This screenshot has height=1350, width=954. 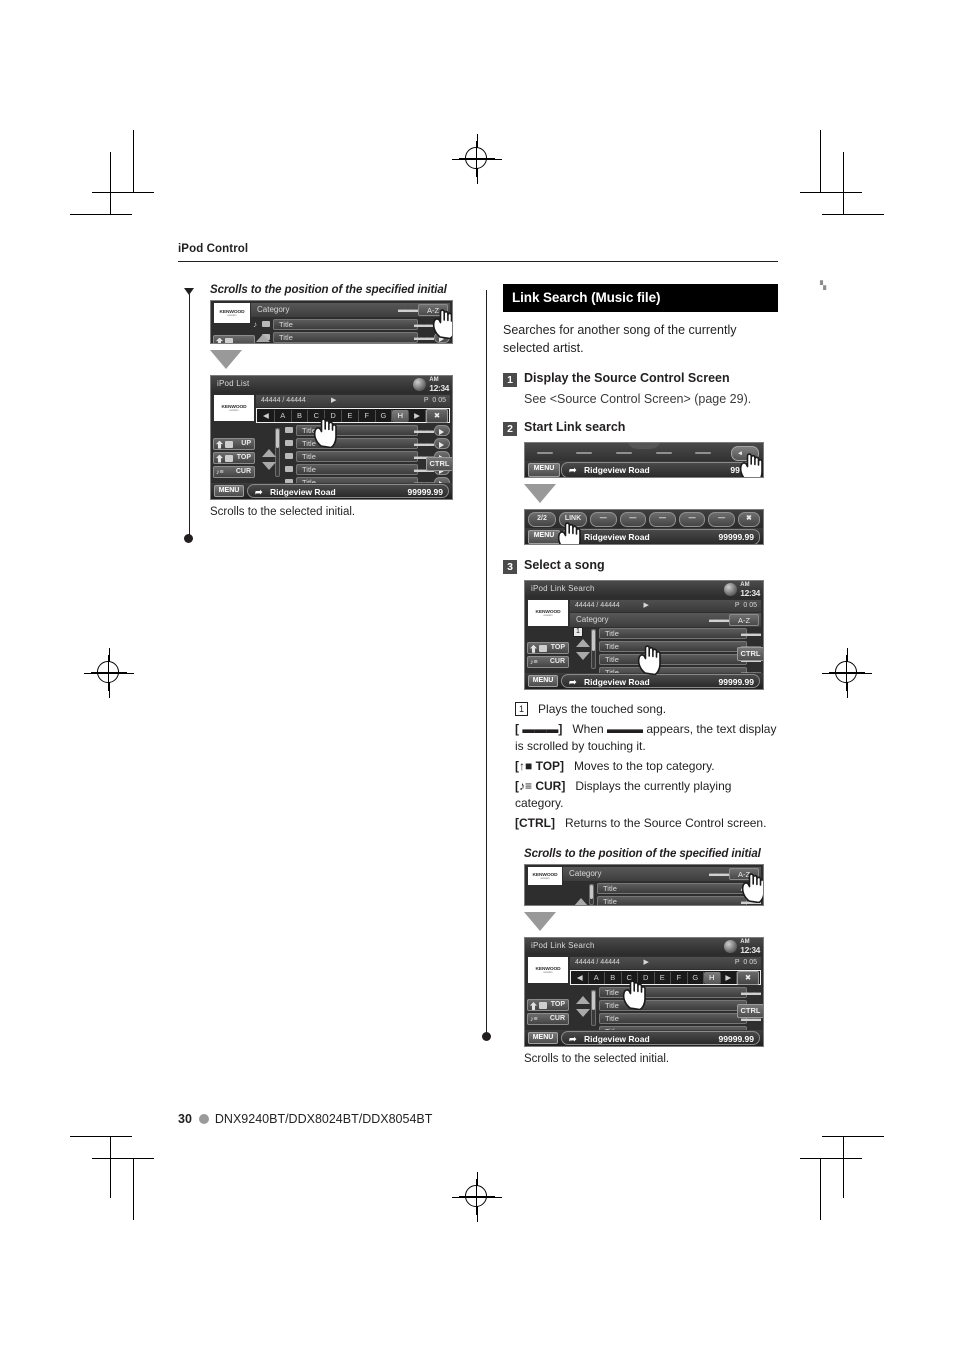 I want to click on link-arrow-icon: ➦, so click(x=259, y=492).